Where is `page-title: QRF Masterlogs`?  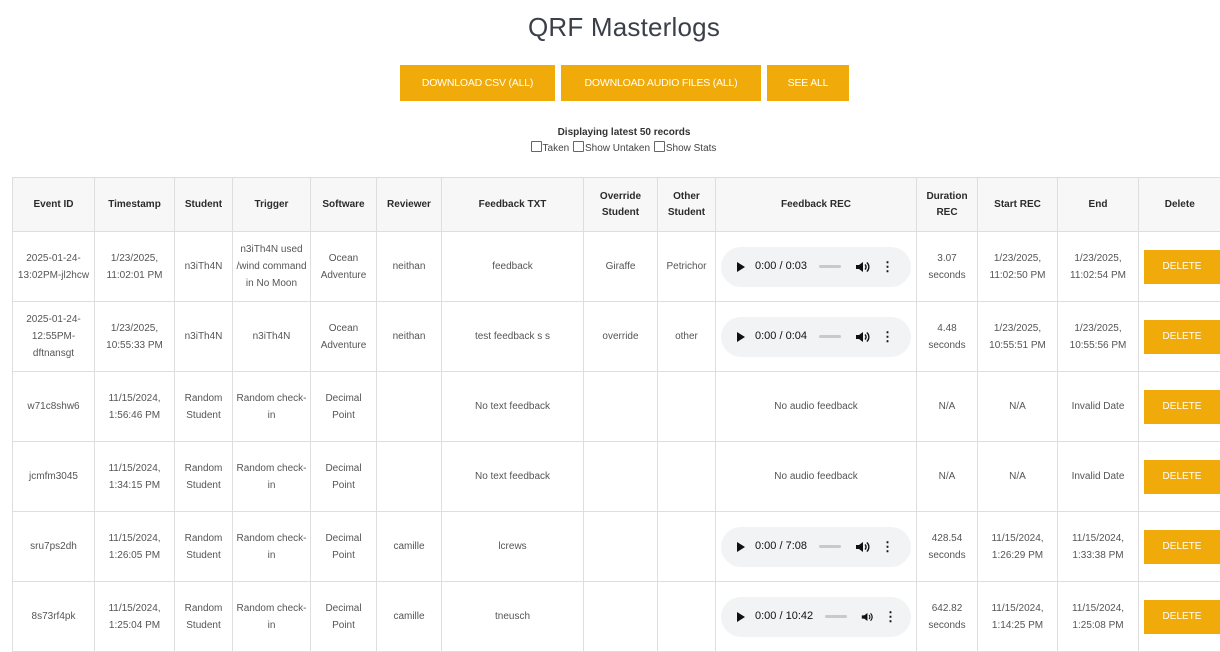
page-title: QRF Masterlogs is located at coordinates (610, 27).